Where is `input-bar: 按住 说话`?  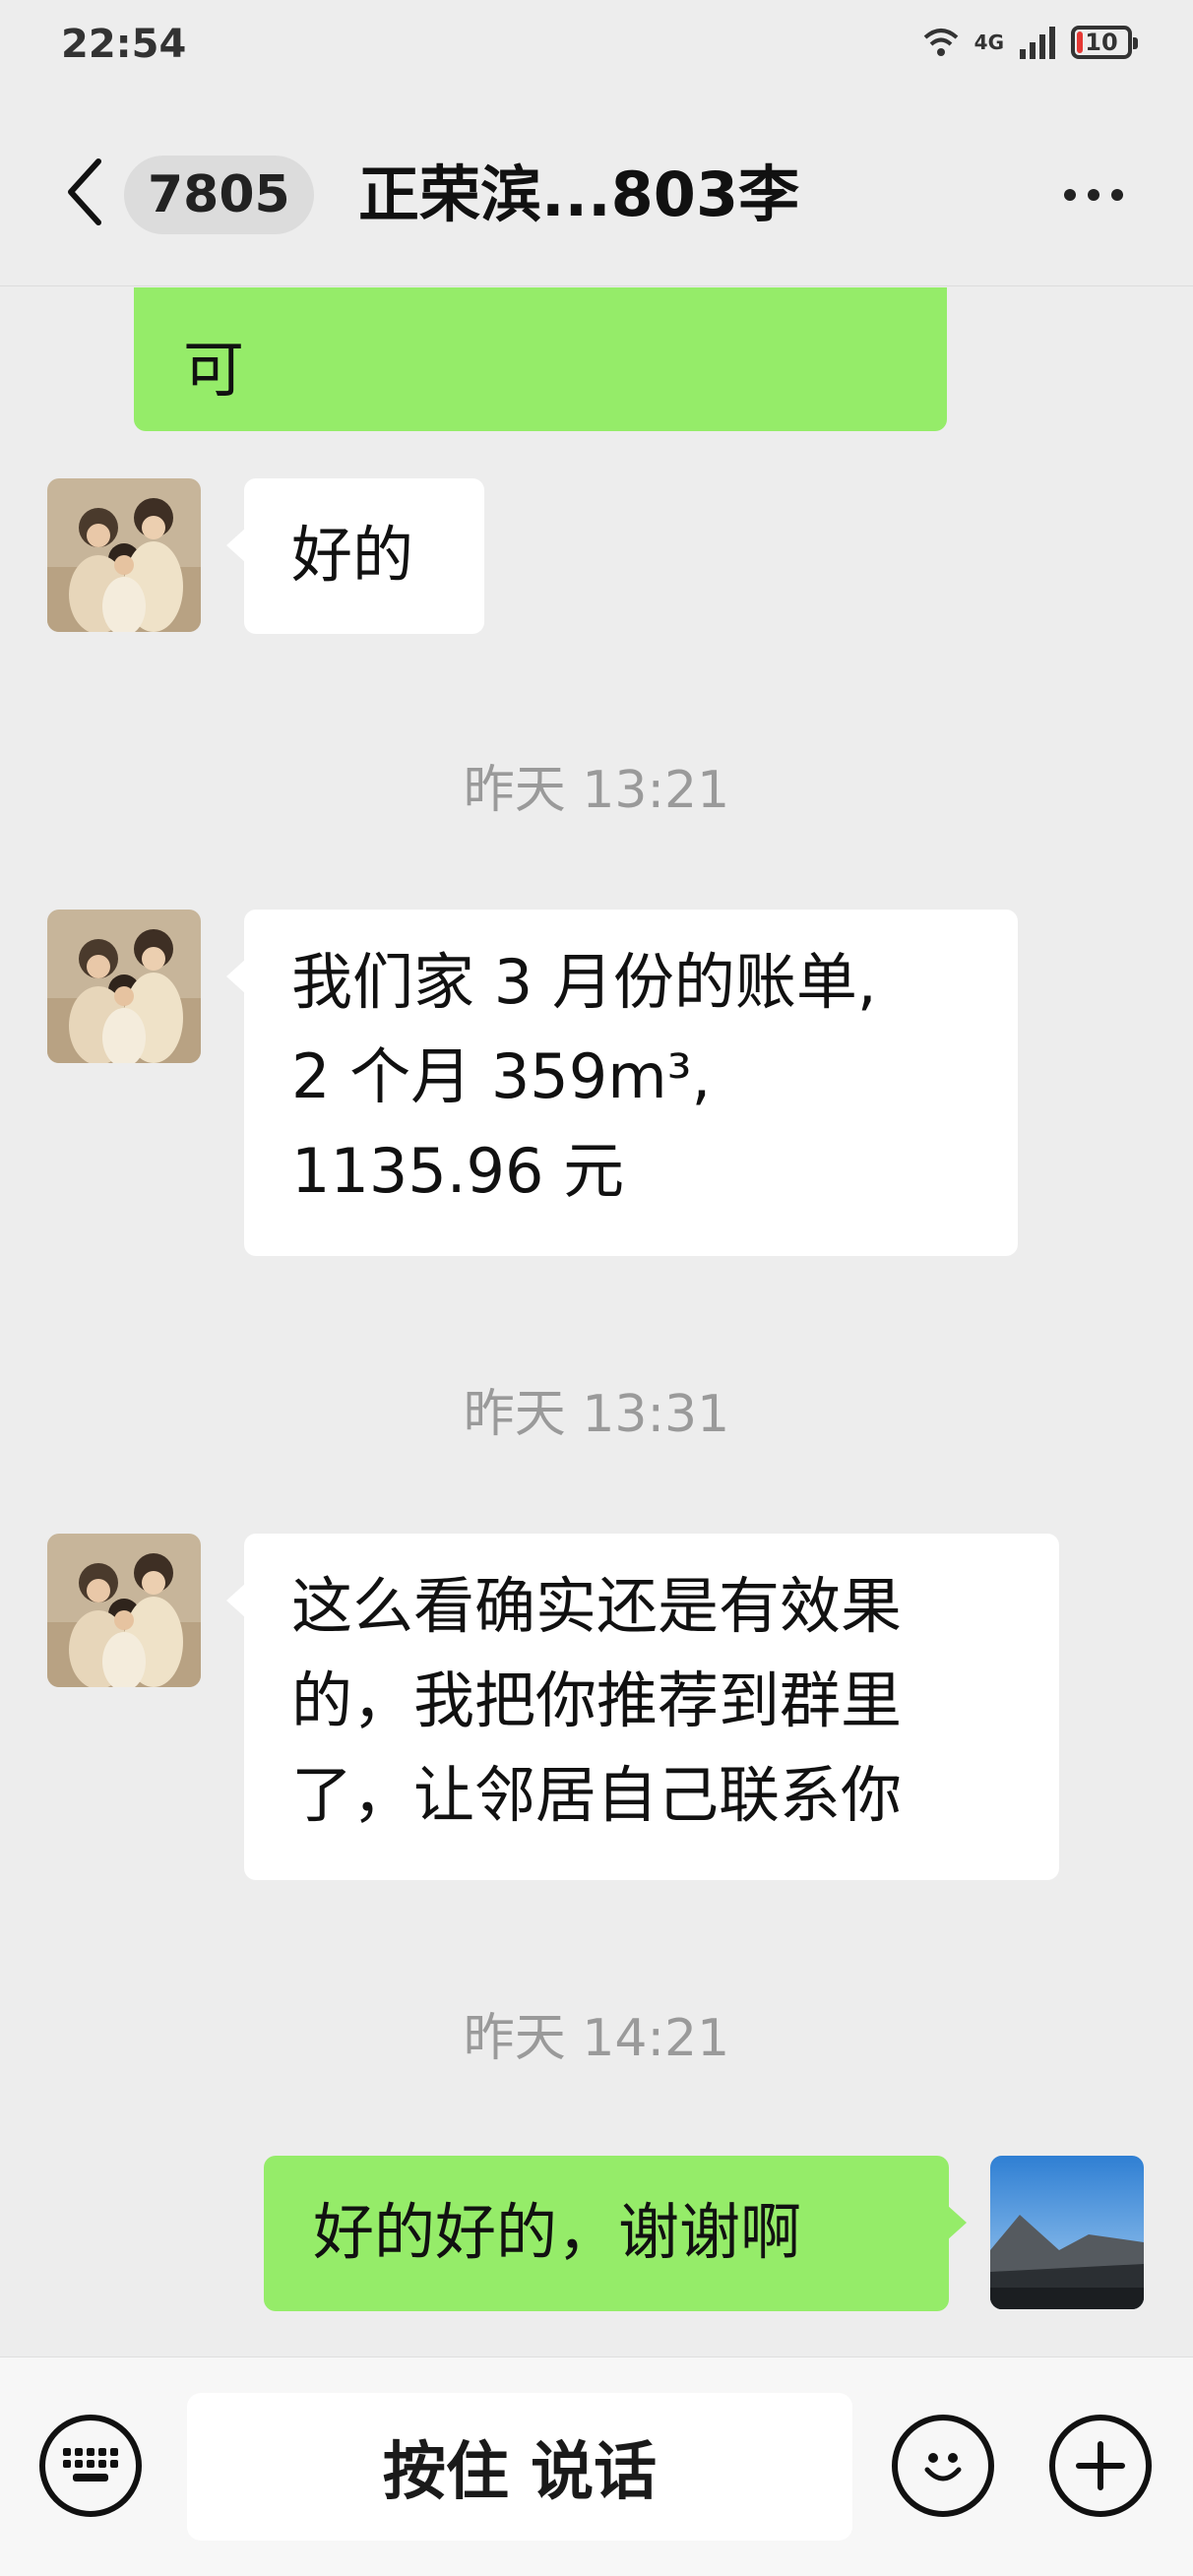
input-bar: 按住 说话 is located at coordinates (596, 2466).